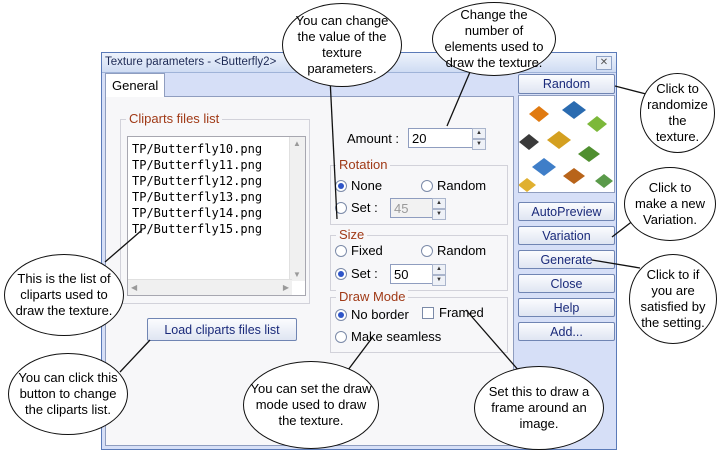 The height and width of the screenshot is (464, 720). Describe the element at coordinates (427, 186) in the screenshot. I see `rotation-random-radio` at that location.